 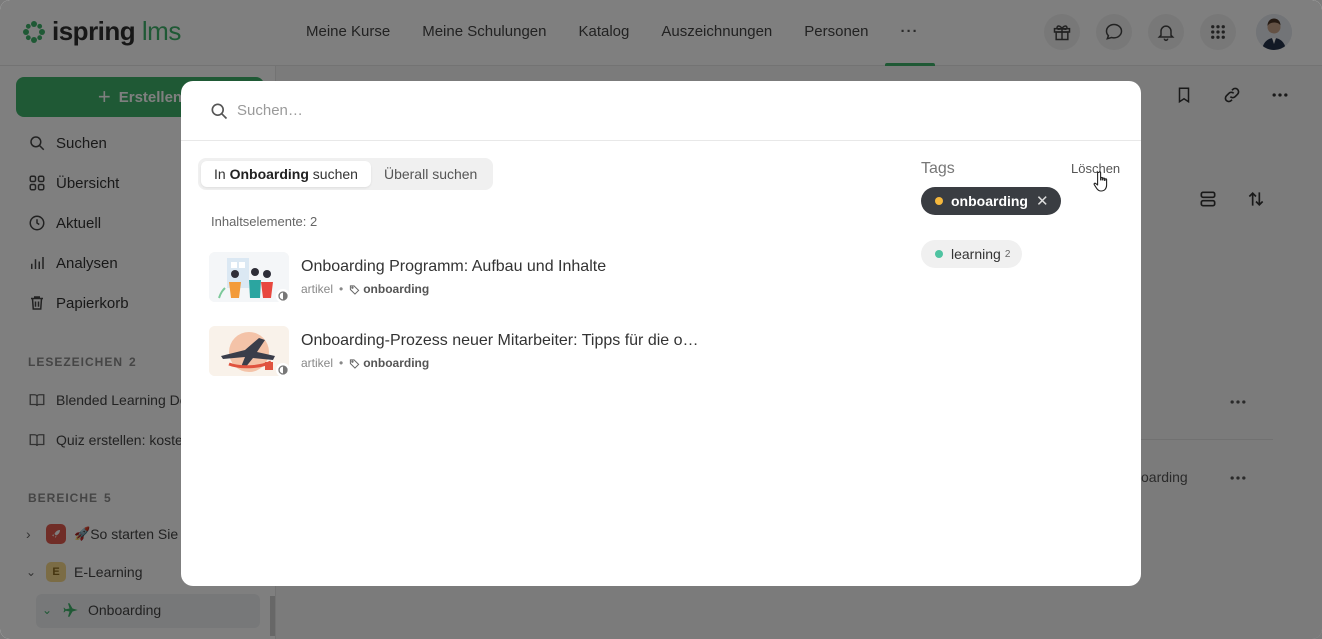 I want to click on search-bar, so click(x=661, y=111).